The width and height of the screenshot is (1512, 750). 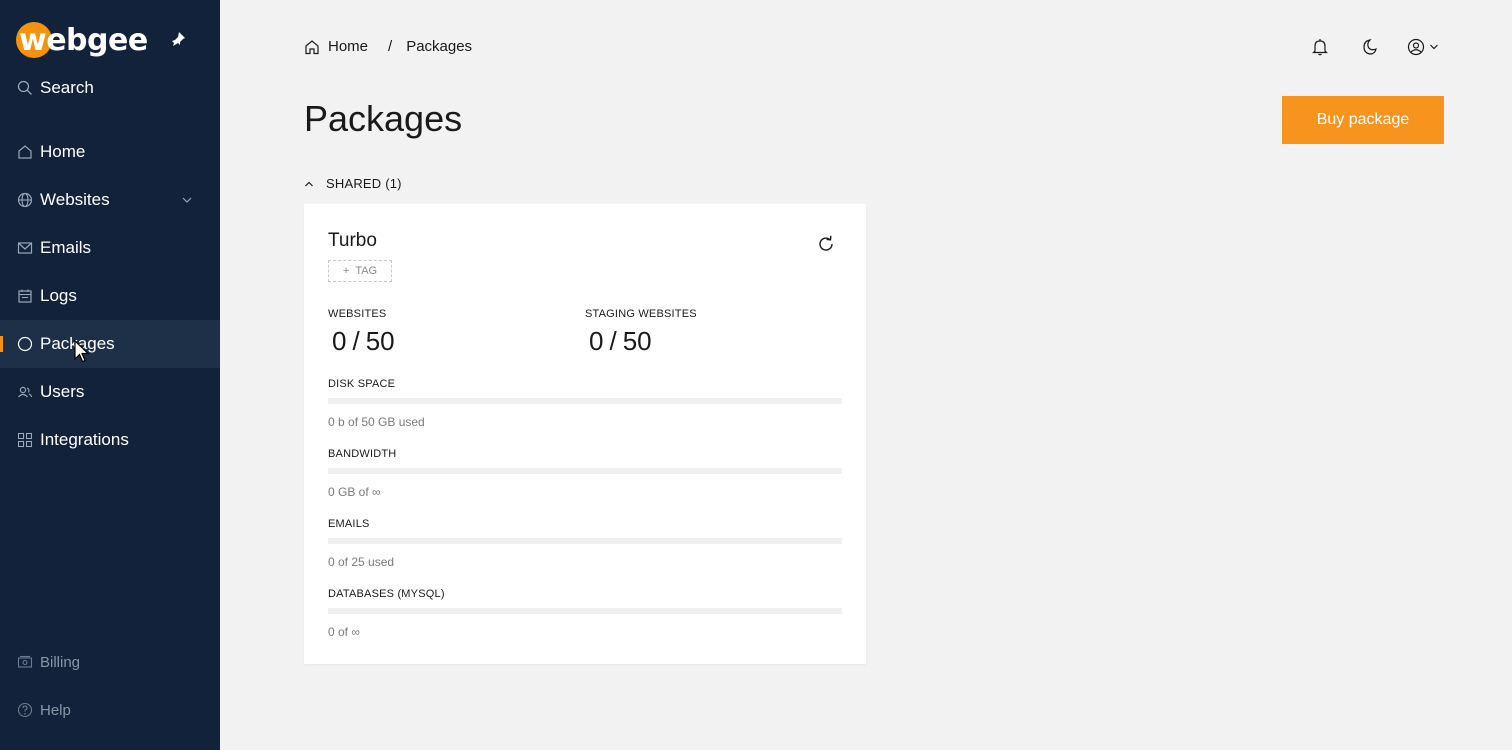 What do you see at coordinates (585, 471) in the screenshot?
I see `bandwidth-bar` at bounding box center [585, 471].